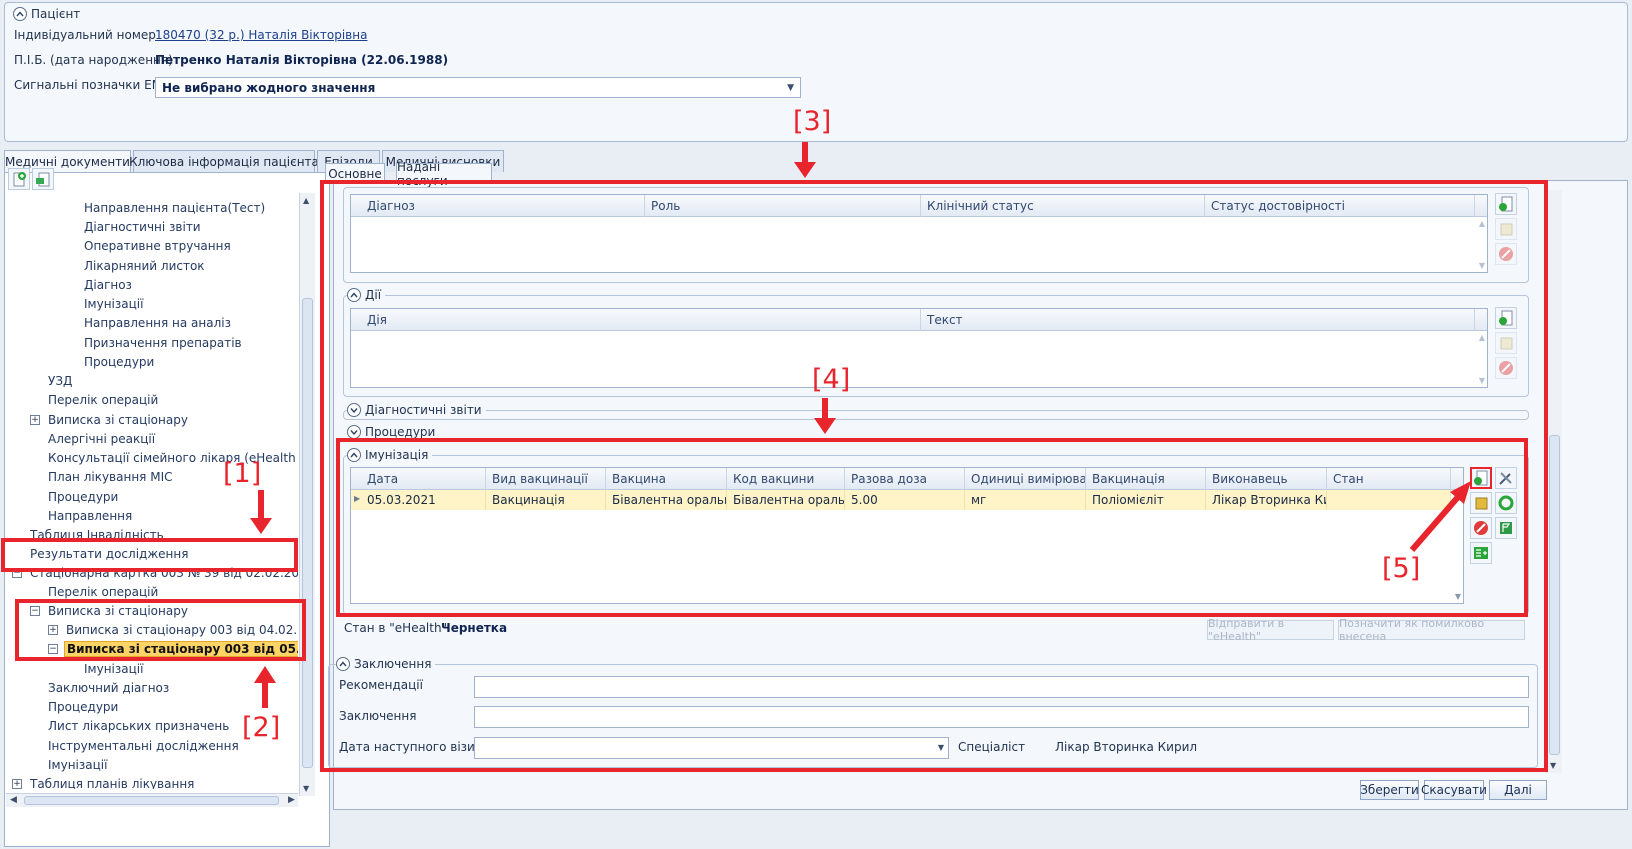  What do you see at coordinates (1435, 523) in the screenshot?
I see `arrow-diagonal-icon` at bounding box center [1435, 523].